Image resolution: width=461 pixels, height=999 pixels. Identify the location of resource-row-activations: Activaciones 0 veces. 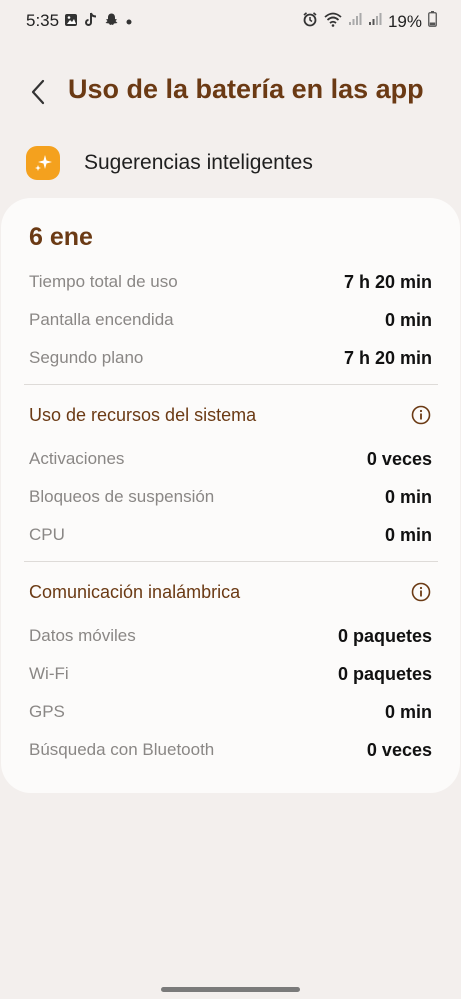
(230, 459).